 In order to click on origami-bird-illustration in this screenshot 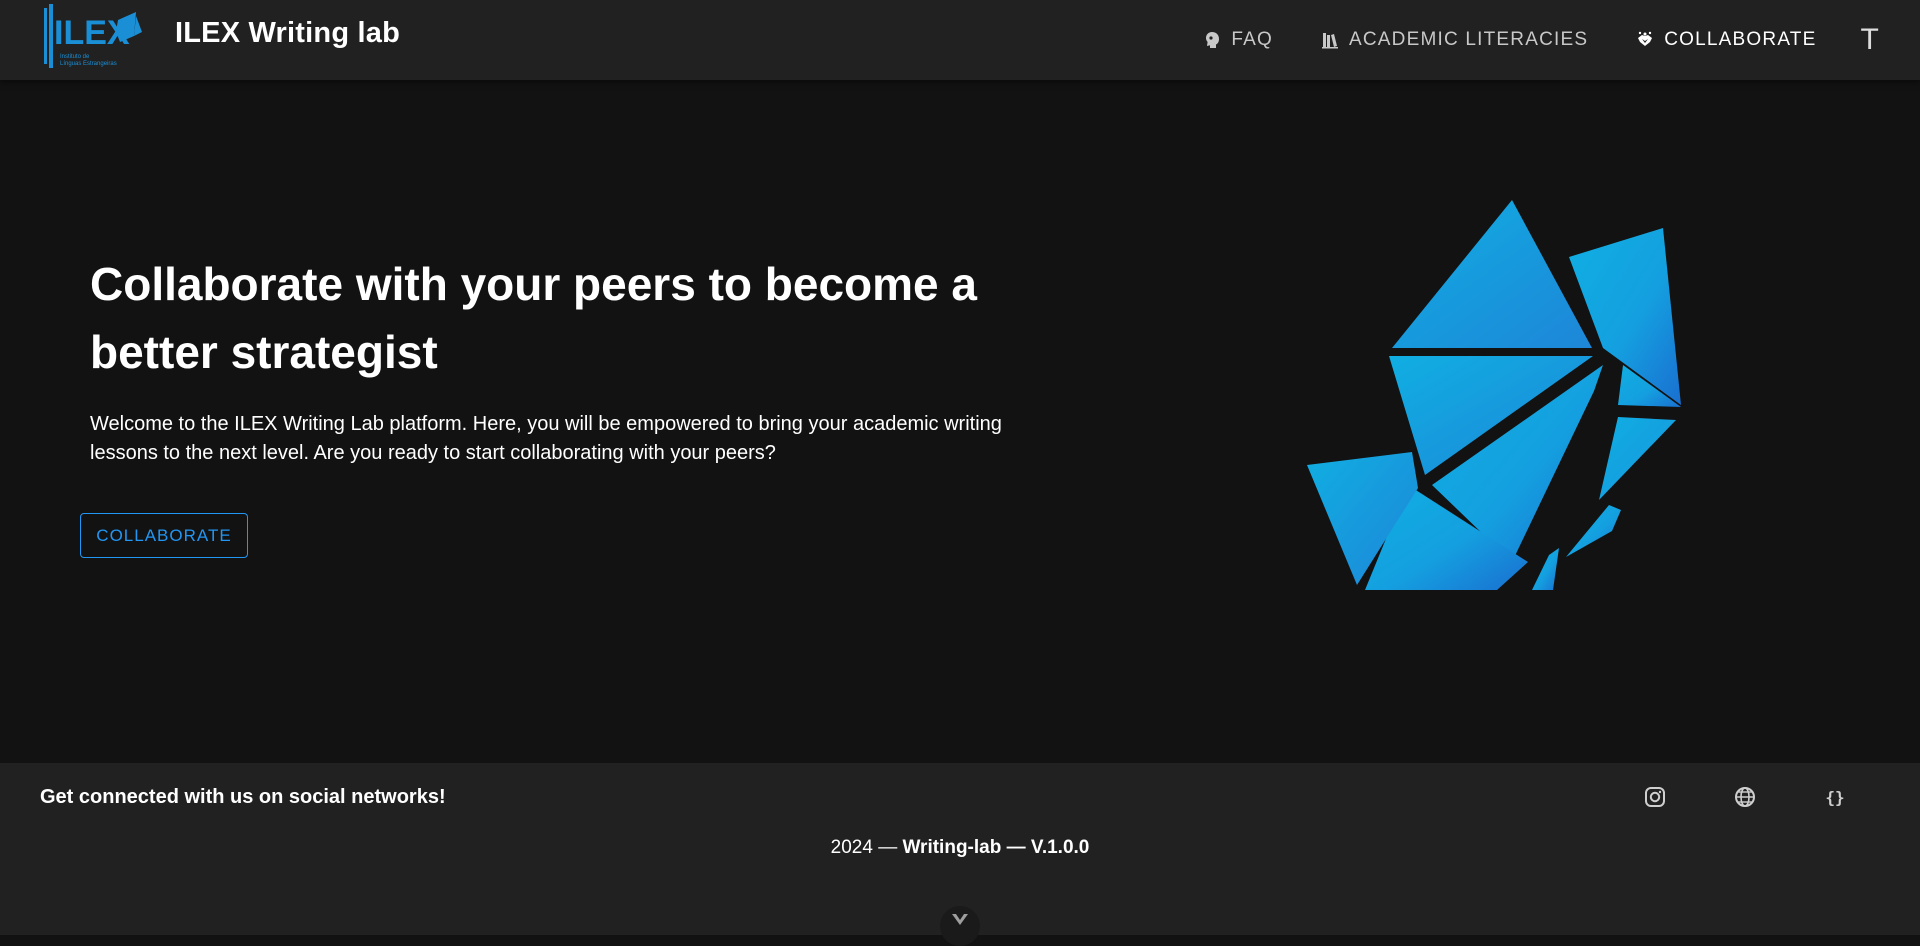, I will do `click(1494, 395)`.